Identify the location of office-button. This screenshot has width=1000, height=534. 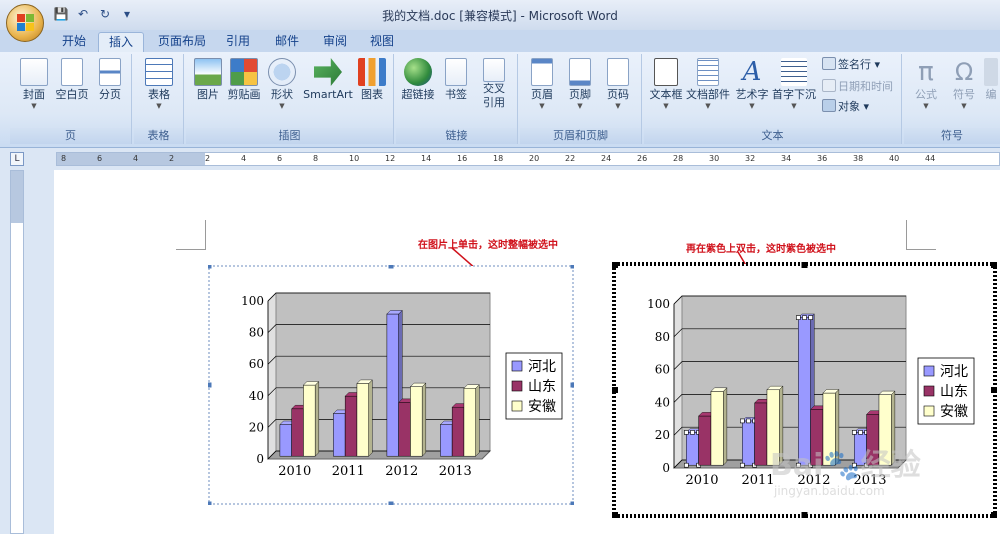
(25, 23).